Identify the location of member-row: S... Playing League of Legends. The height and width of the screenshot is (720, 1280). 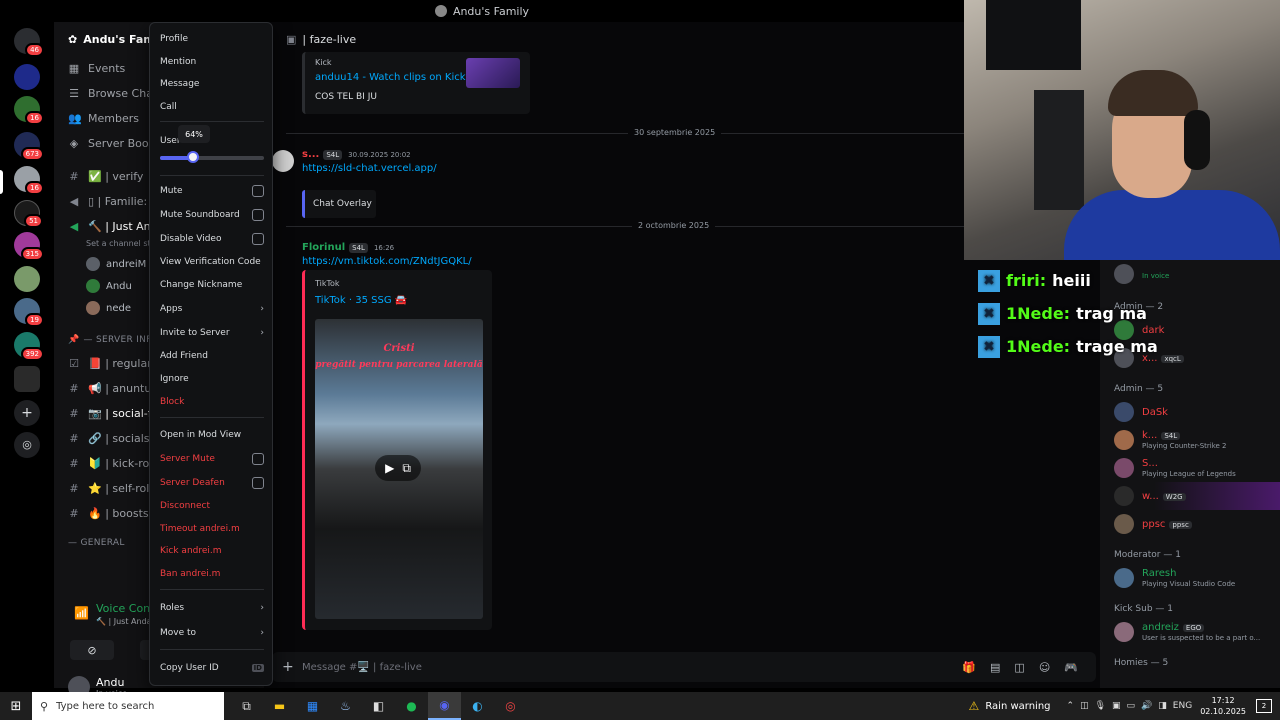
(1190, 468).